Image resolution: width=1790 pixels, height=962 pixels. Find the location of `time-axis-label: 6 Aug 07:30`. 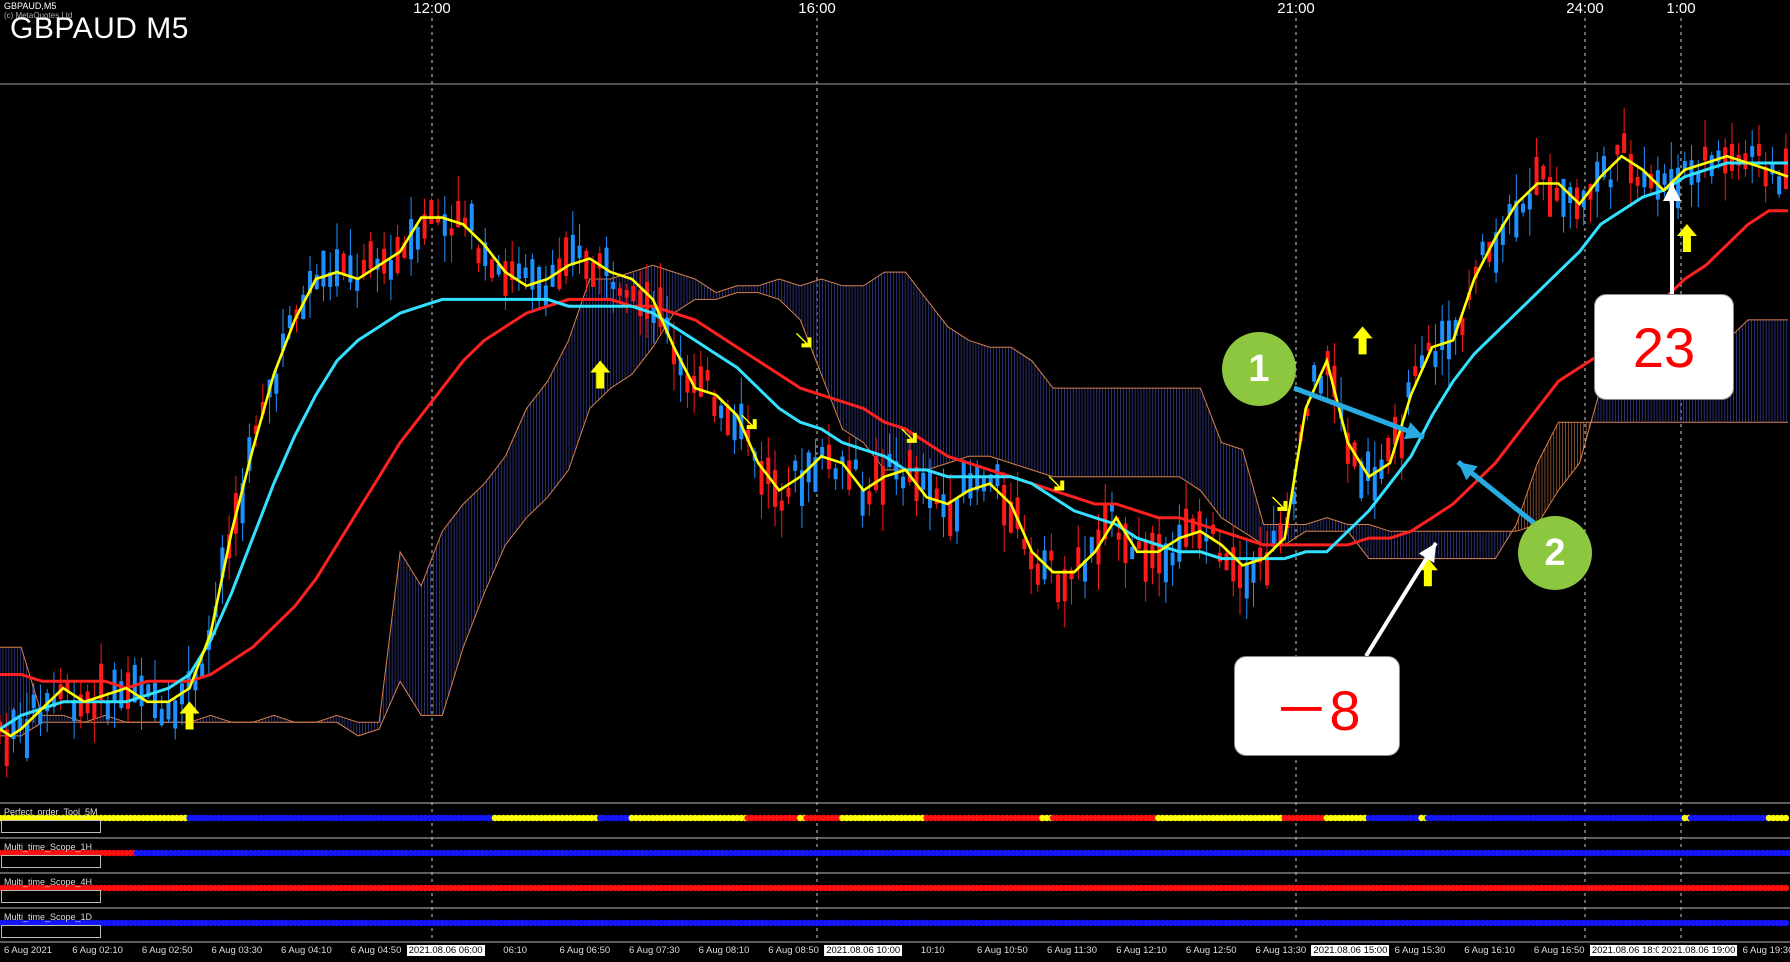

time-axis-label: 6 Aug 07:30 is located at coordinates (654, 950).